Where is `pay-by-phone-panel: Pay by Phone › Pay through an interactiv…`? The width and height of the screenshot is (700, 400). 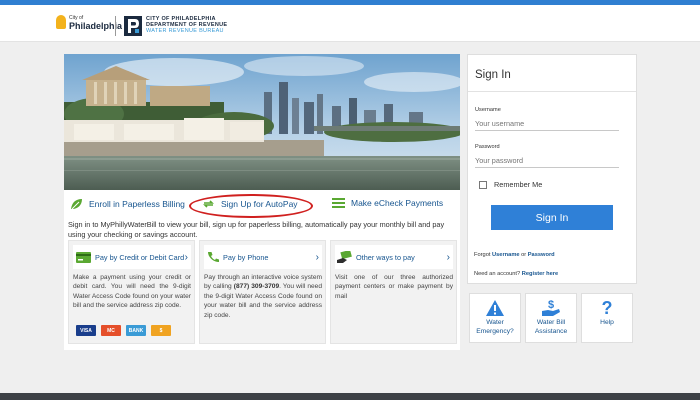
pay-by-phone-panel: Pay by Phone › Pay through an interactiv… is located at coordinates (262, 292).